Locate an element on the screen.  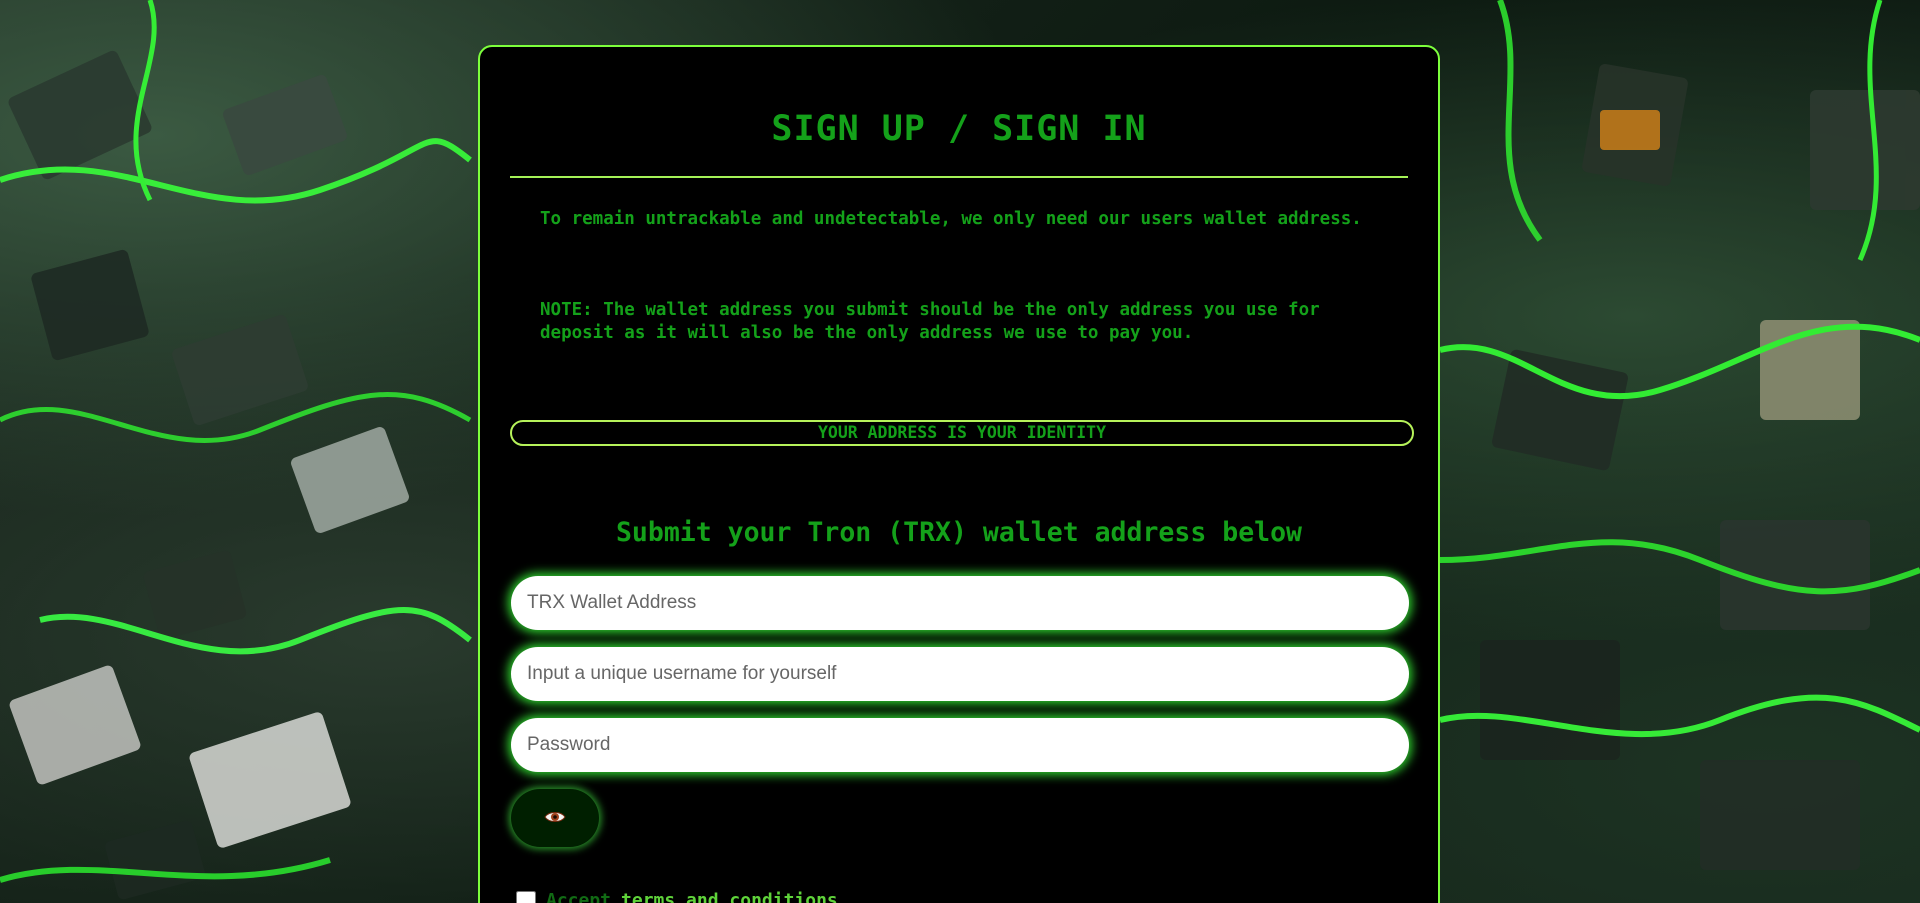
eye-icon is located at coordinates (555, 818).